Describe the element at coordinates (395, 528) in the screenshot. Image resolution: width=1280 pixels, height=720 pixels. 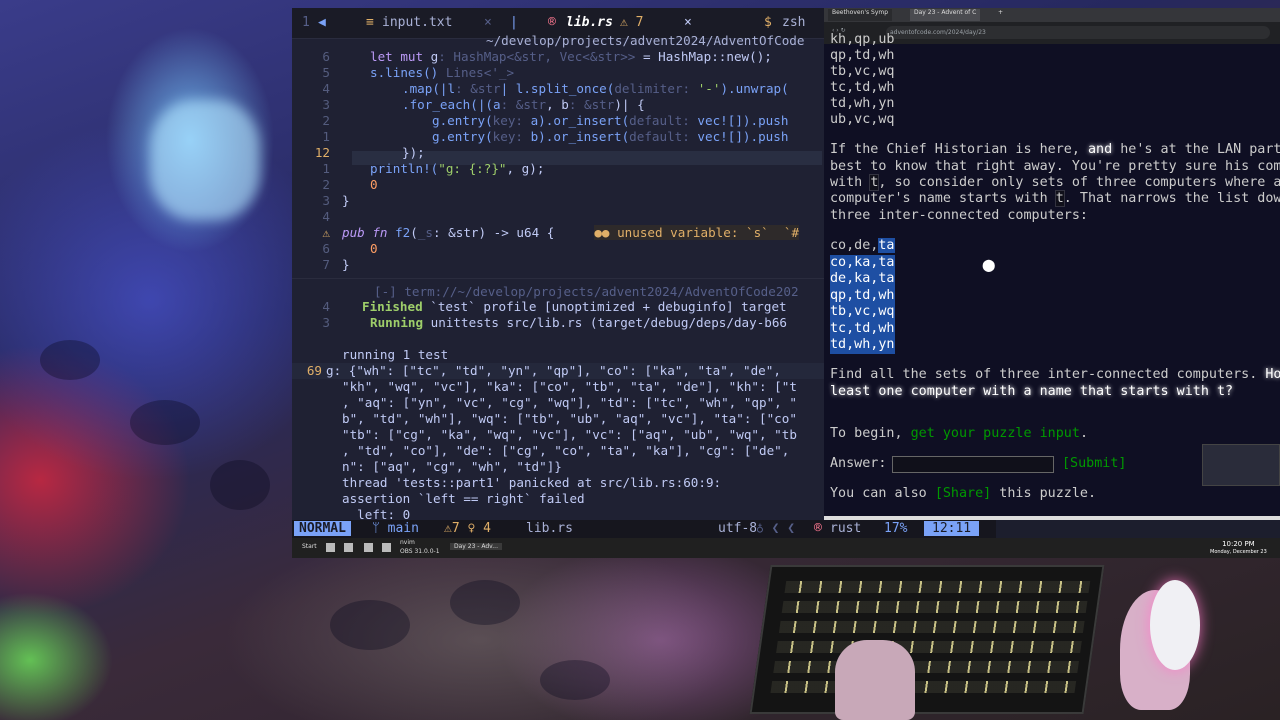
I see `git-branch: ᛘ main` at that location.